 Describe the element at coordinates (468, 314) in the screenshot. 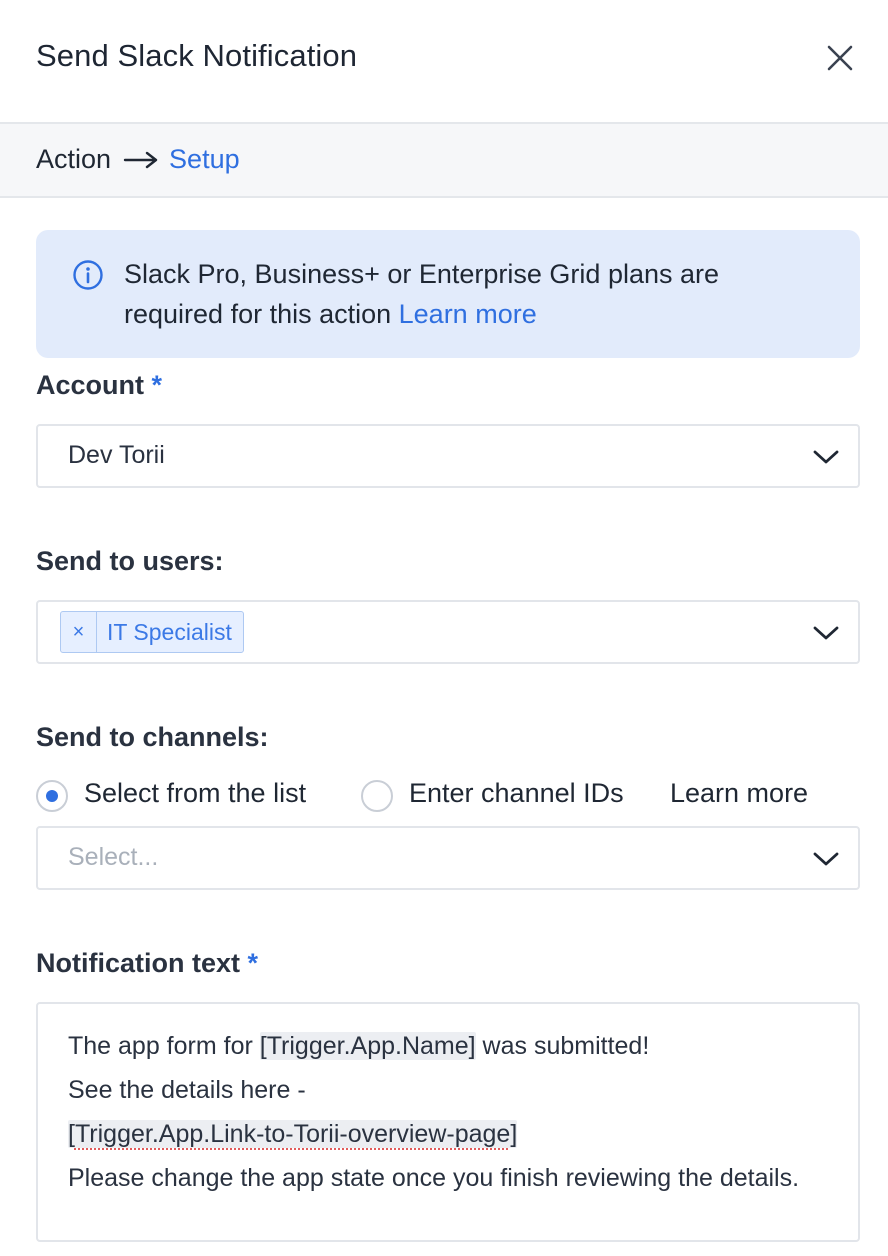

I see `info-learn-more-link: Learn more` at that location.